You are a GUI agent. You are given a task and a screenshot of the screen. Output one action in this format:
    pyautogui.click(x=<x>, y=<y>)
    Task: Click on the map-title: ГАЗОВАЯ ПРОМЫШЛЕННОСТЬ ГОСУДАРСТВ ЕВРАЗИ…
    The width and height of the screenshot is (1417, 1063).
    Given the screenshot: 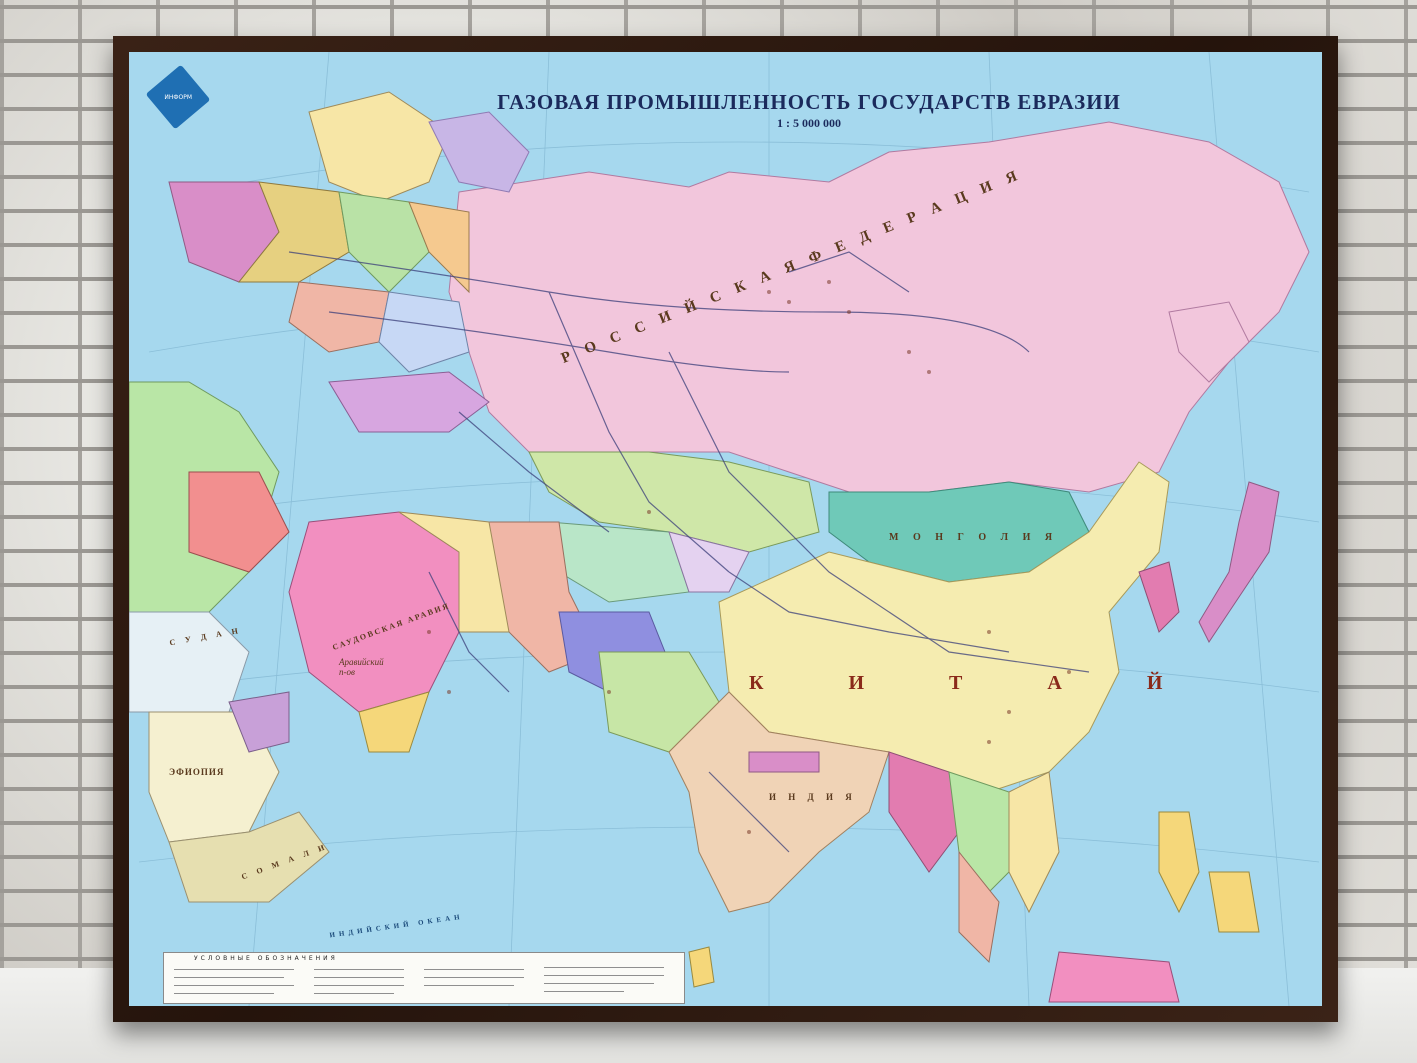 What is the action you would take?
    pyautogui.click(x=809, y=102)
    